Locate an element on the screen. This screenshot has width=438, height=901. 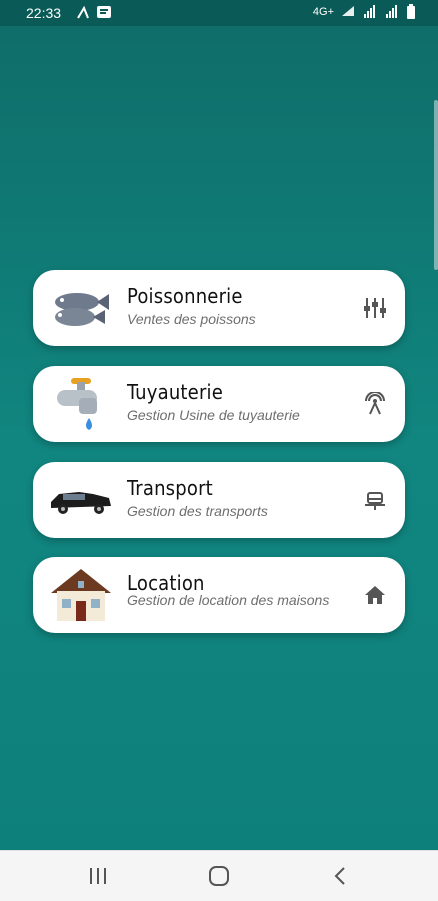
cell-signal-2-icon is located at coordinates (391, 11).